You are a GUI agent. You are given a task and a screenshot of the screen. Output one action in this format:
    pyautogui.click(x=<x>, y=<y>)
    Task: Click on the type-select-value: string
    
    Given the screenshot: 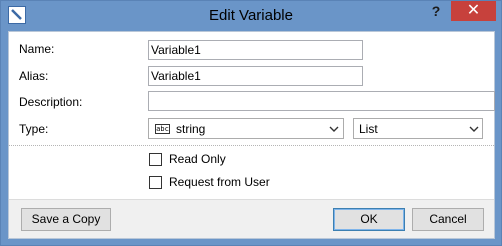 What is the action you would take?
    pyautogui.click(x=191, y=129)
    